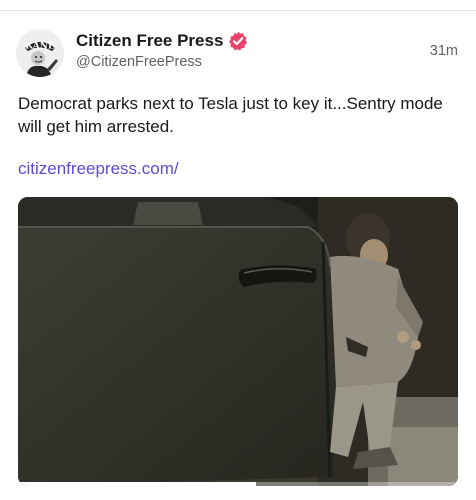 The height and width of the screenshot is (500, 476). Describe the element at coordinates (98, 169) in the screenshot. I see `post-link: citizenfreepress.com/` at that location.